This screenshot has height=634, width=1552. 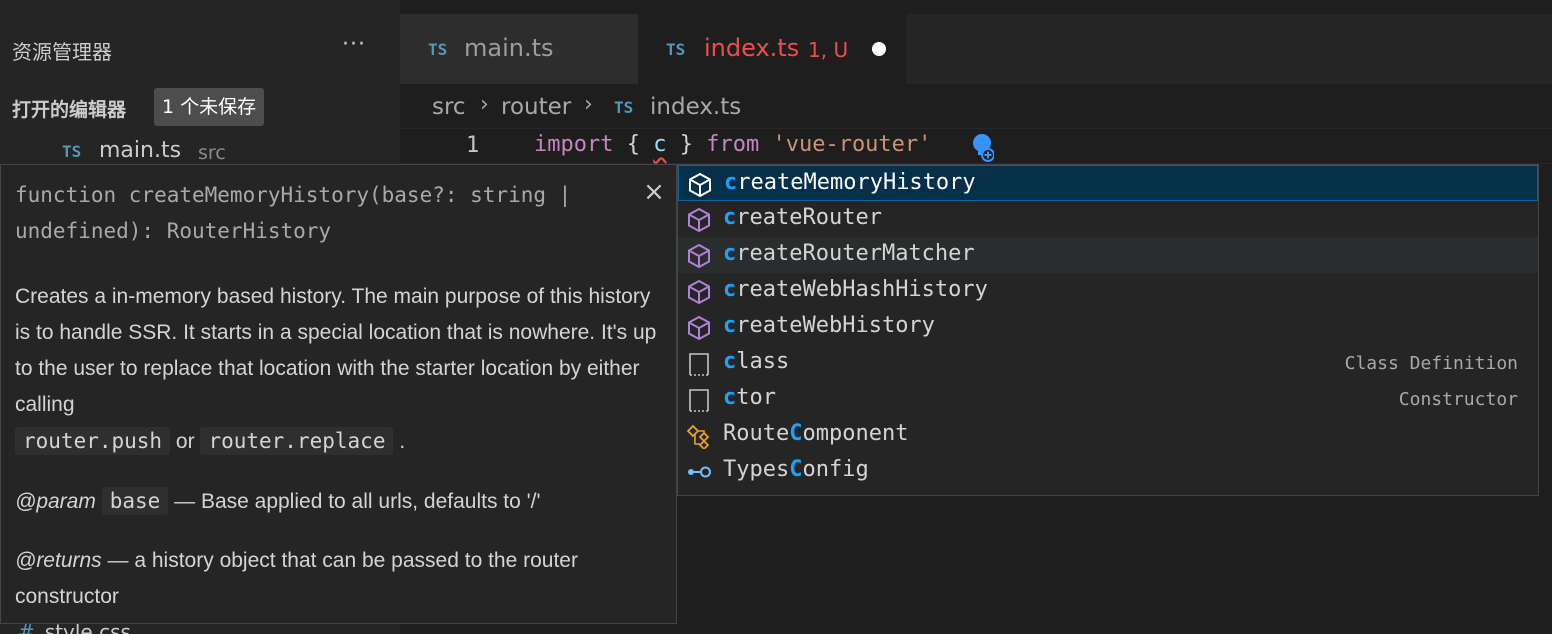 I want to click on close-icon: ×, so click(x=654, y=192).